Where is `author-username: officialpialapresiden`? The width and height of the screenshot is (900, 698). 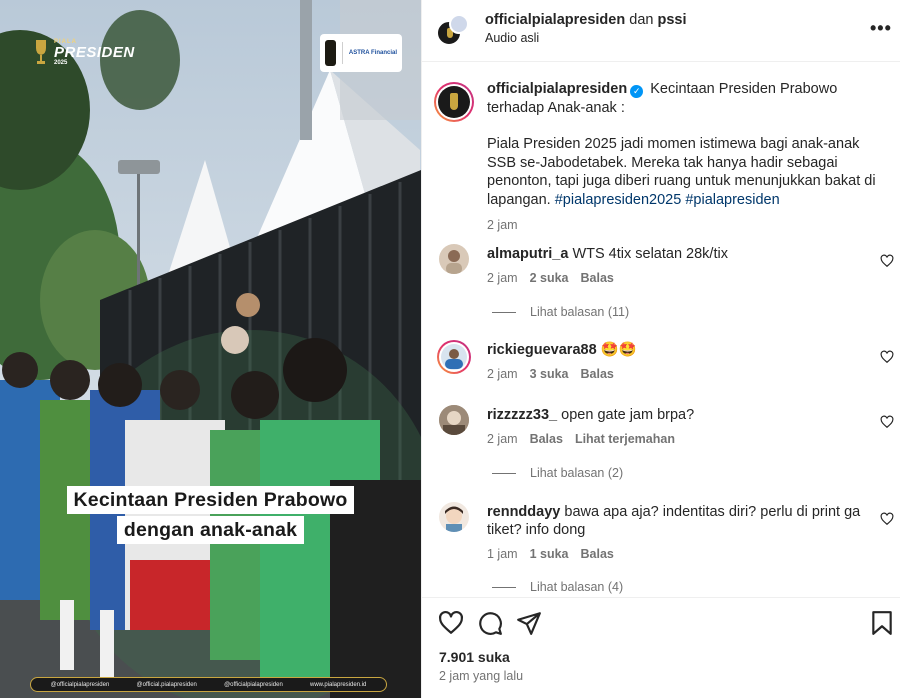 author-username: officialpialapresiden is located at coordinates (555, 20).